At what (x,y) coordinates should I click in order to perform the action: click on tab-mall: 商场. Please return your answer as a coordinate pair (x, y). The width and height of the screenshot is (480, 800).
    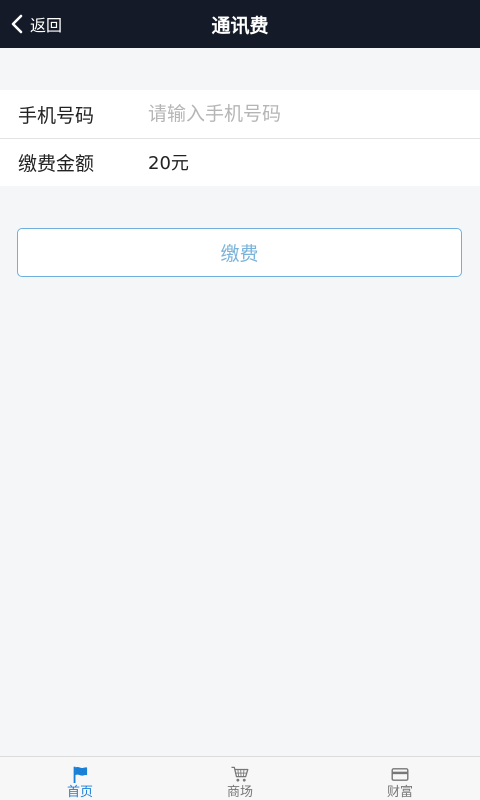
    Looking at the image, I should click on (240, 778).